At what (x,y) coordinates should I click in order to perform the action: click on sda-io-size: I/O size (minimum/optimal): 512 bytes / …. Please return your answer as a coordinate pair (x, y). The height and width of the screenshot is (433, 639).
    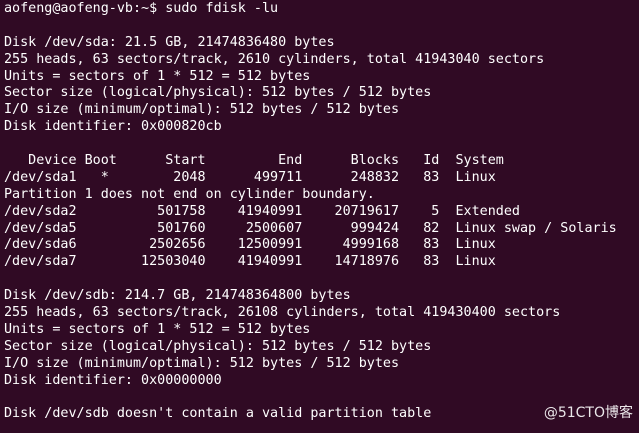
    Looking at the image, I should click on (202, 110).